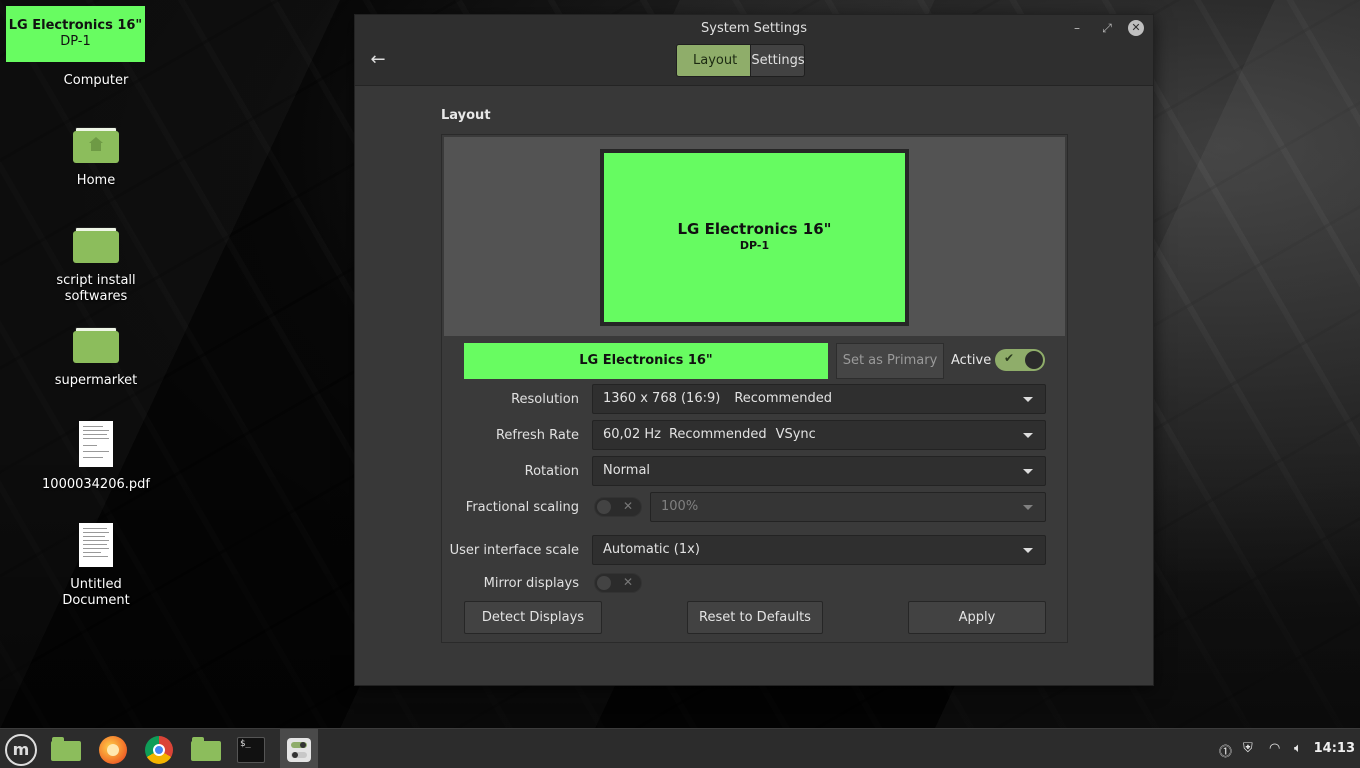  I want to click on close-icon: ✕, so click(1136, 28).